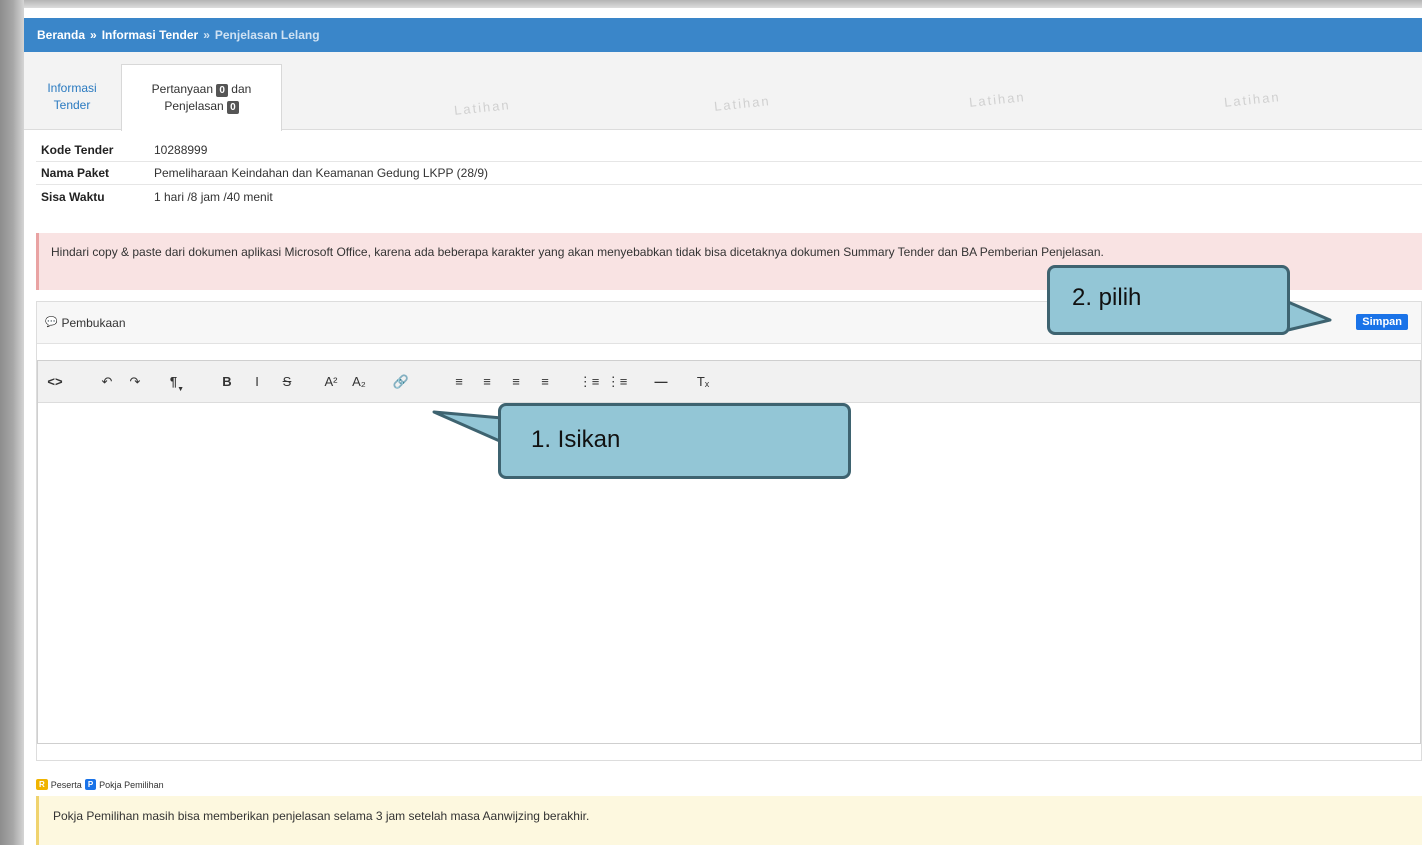 The image size is (1422, 845). Describe the element at coordinates (72, 88) in the screenshot. I see `tab-label-line1: Informasi` at that location.